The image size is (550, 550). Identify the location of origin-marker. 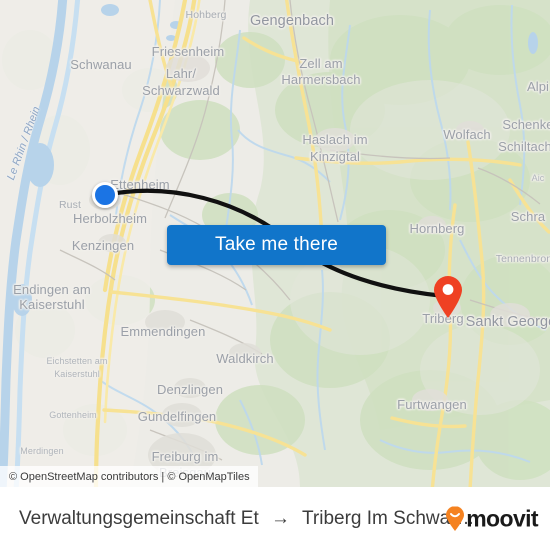
(105, 195).